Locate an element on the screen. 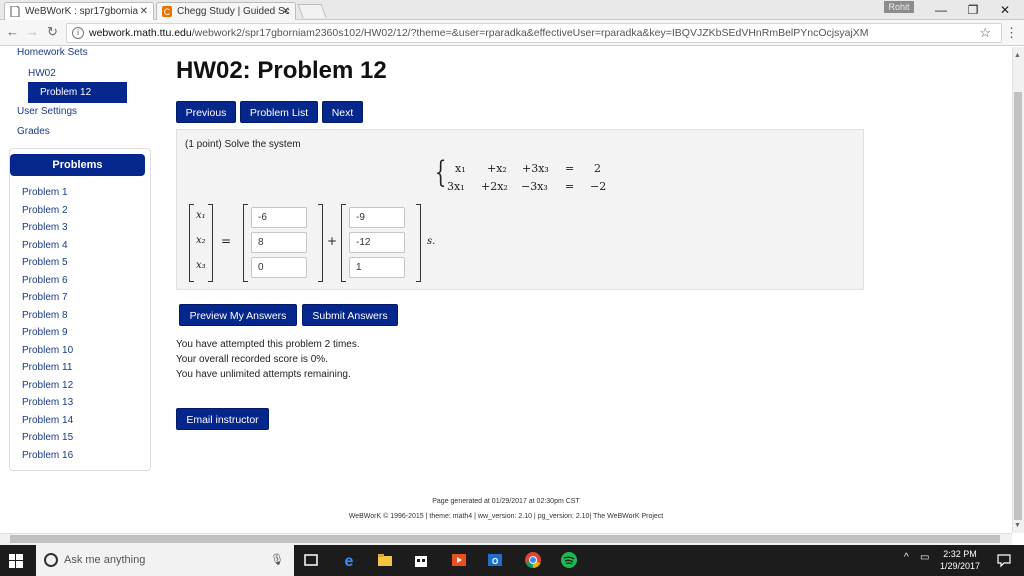 The height and width of the screenshot is (576, 1024). url-host: webwork.math.ttu.edu is located at coordinates (140, 33).